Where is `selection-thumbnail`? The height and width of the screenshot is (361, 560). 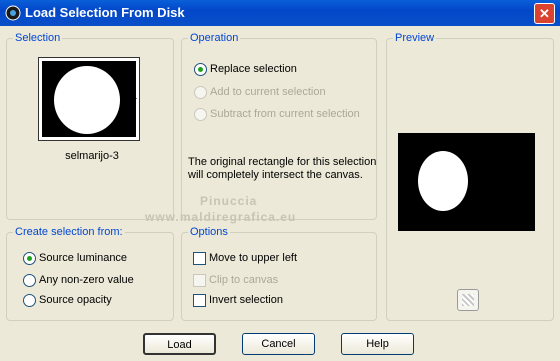
selection-thumbnail is located at coordinates (89, 99).